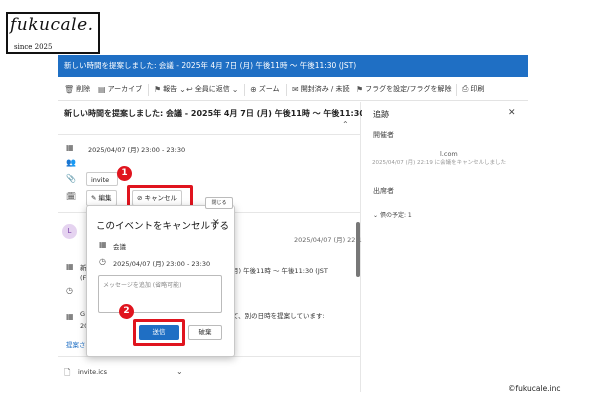 Image resolution: width=600 pixels, height=400 pixels. What do you see at coordinates (120, 89) in the screenshot?
I see `archive-button: ▤ アーカイブ` at bounding box center [120, 89].